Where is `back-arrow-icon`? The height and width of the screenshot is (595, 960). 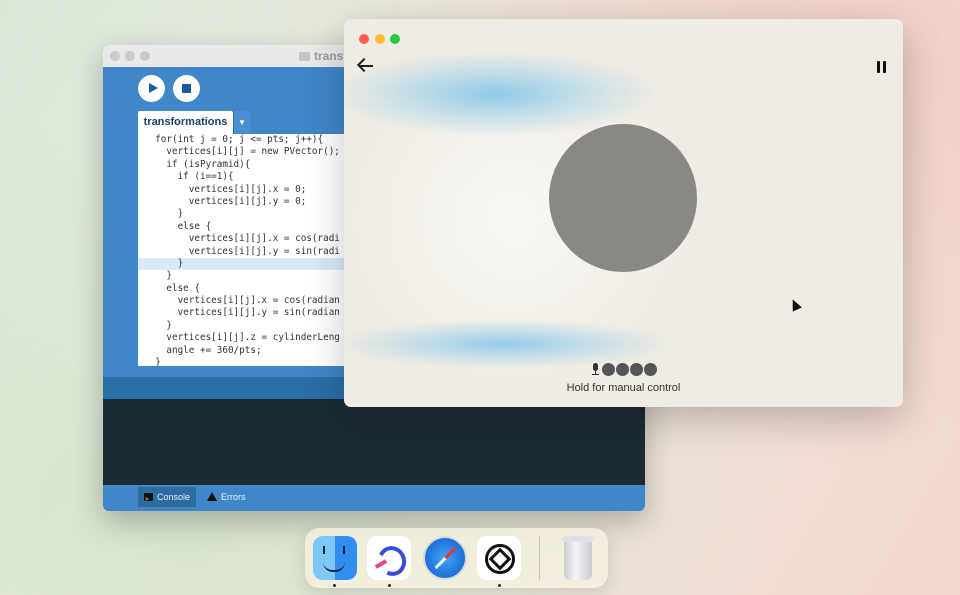 back-arrow-icon is located at coordinates (365, 65).